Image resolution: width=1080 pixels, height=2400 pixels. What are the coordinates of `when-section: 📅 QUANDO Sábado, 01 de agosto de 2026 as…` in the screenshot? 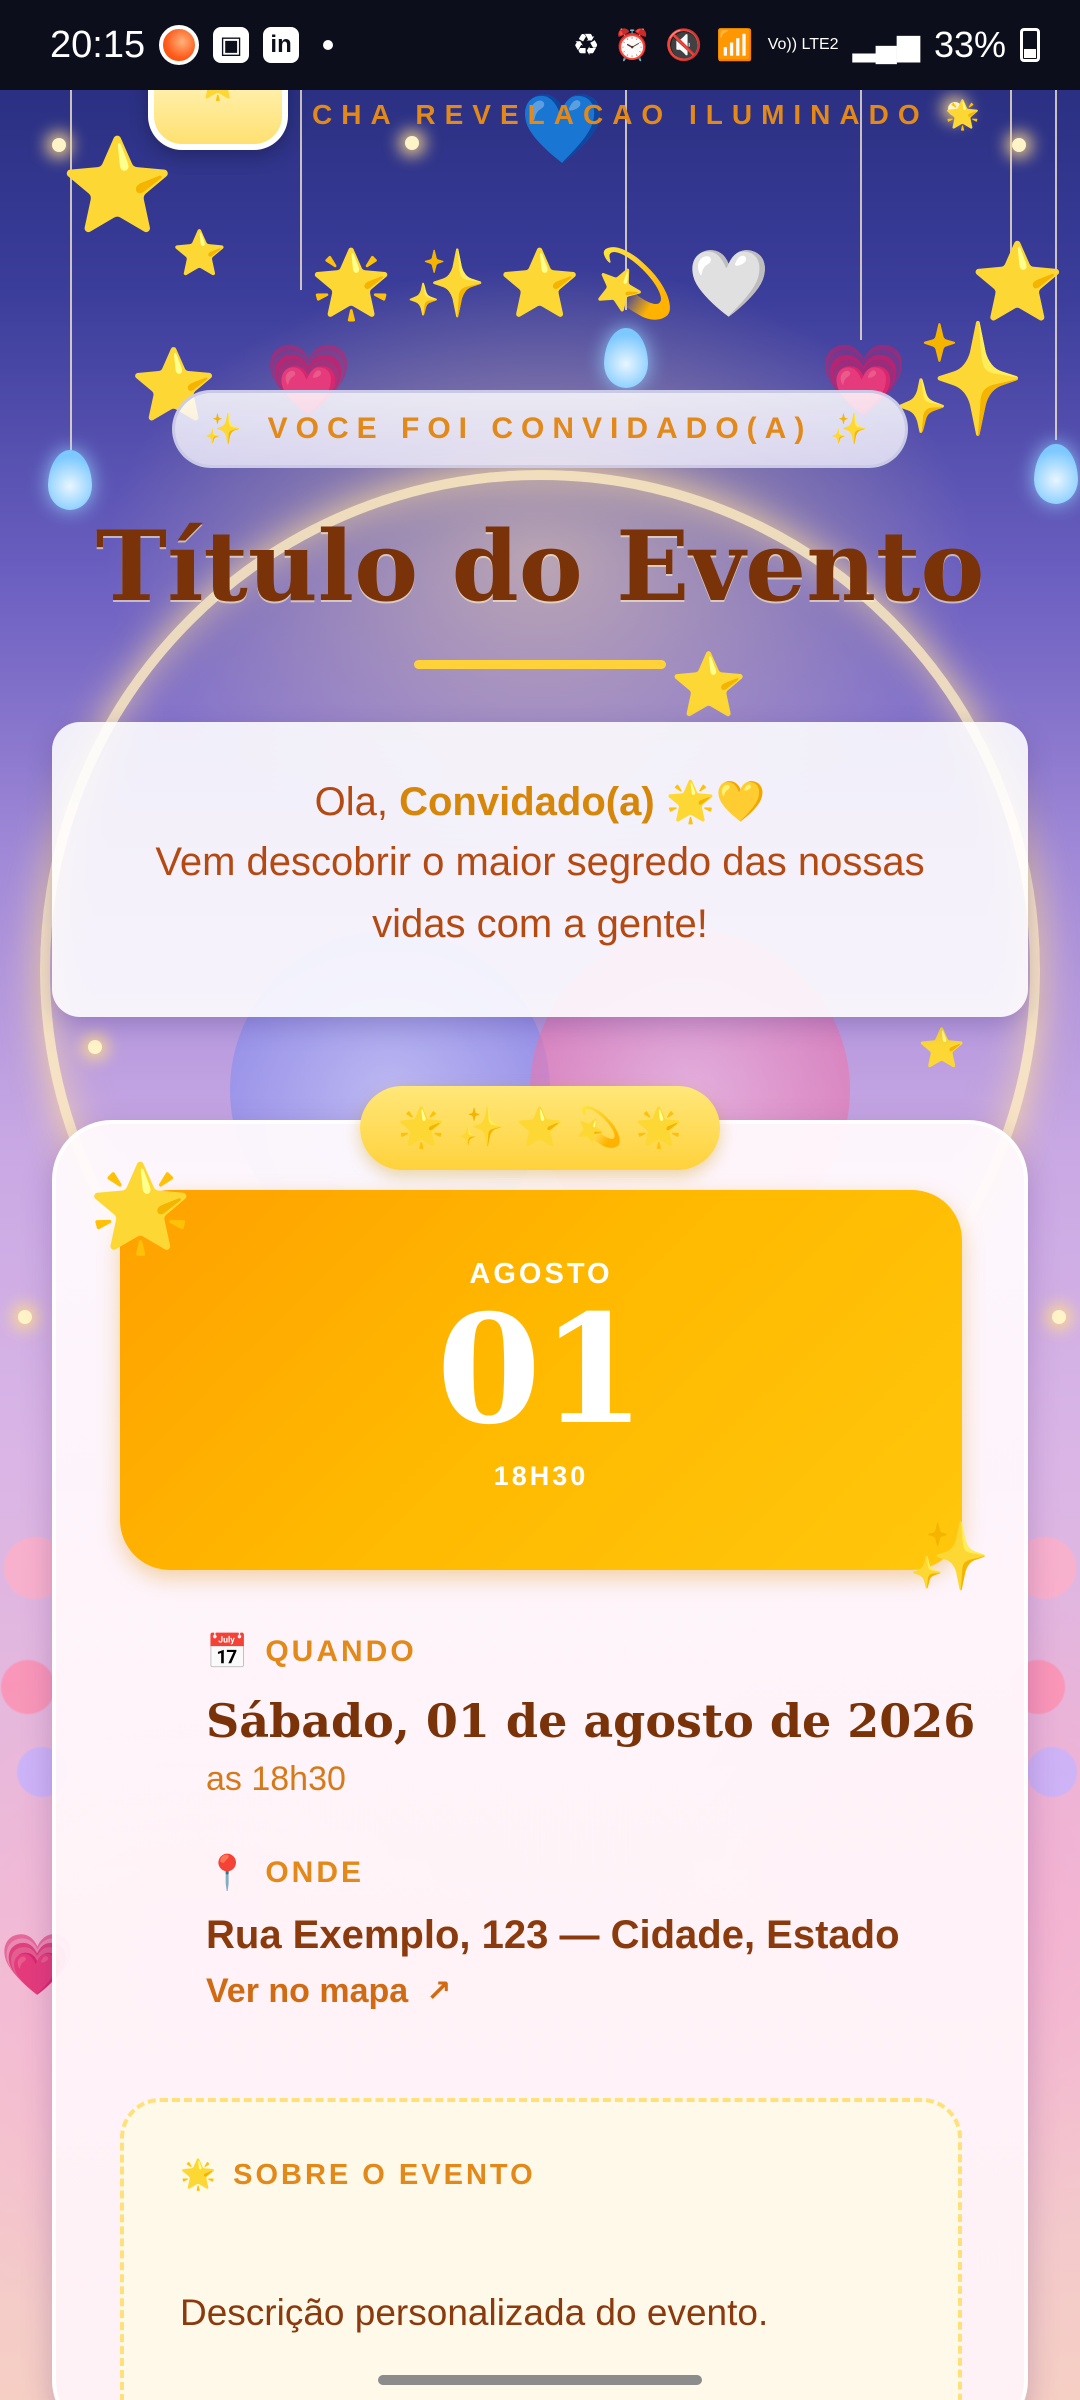 It's located at (590, 1715).